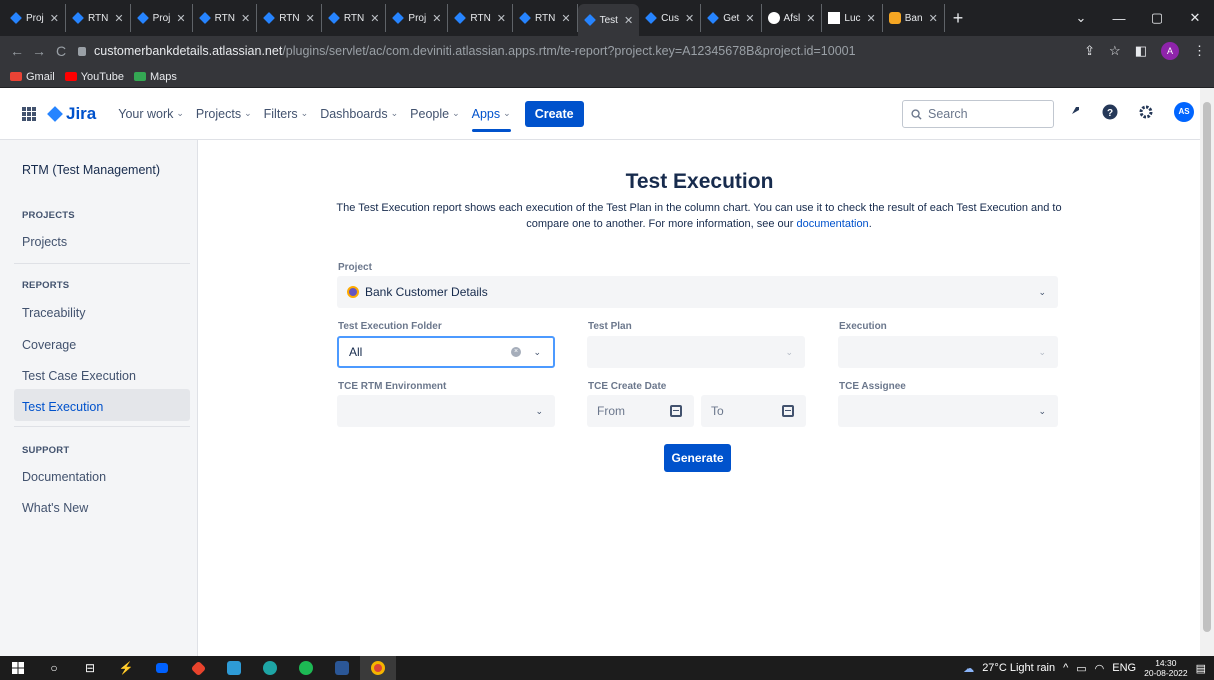 This screenshot has width=1214, height=680. What do you see at coordinates (1018, 668) in the screenshot?
I see `weather-text: 27°C Light rain` at bounding box center [1018, 668].